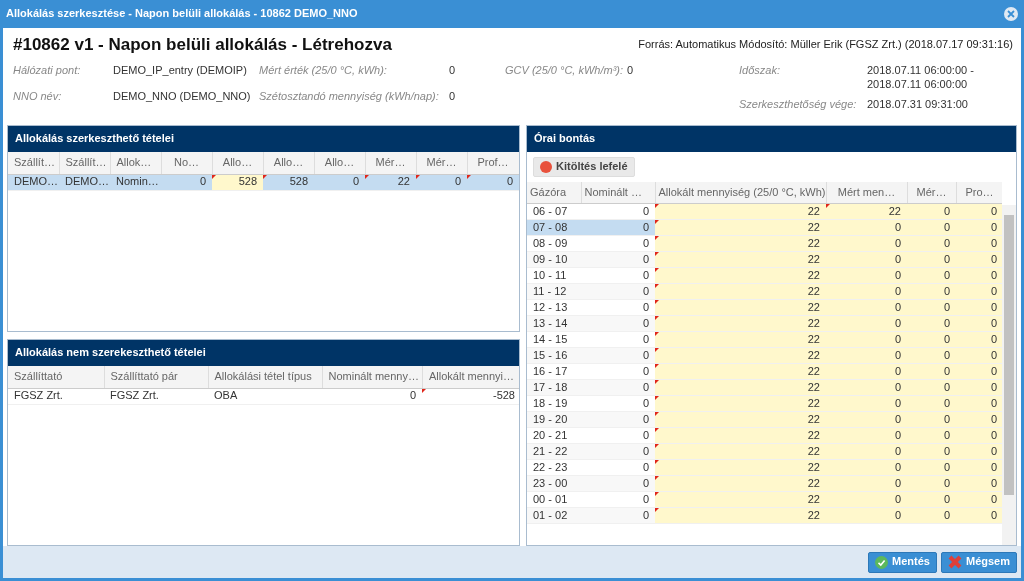 The image size is (1024, 581). What do you see at coordinates (565, 71) in the screenshot?
I see `field-label: GCV (25/0 °C, kWh/m³):` at bounding box center [565, 71].